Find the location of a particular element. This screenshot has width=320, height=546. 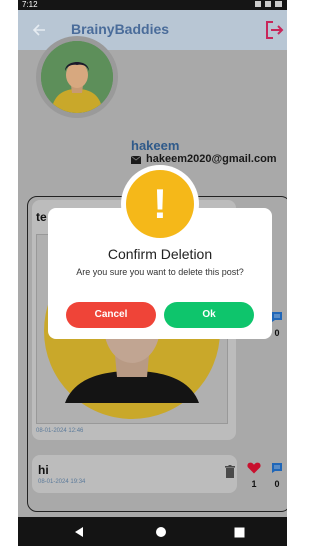

logout-icon is located at coordinates (274, 30).